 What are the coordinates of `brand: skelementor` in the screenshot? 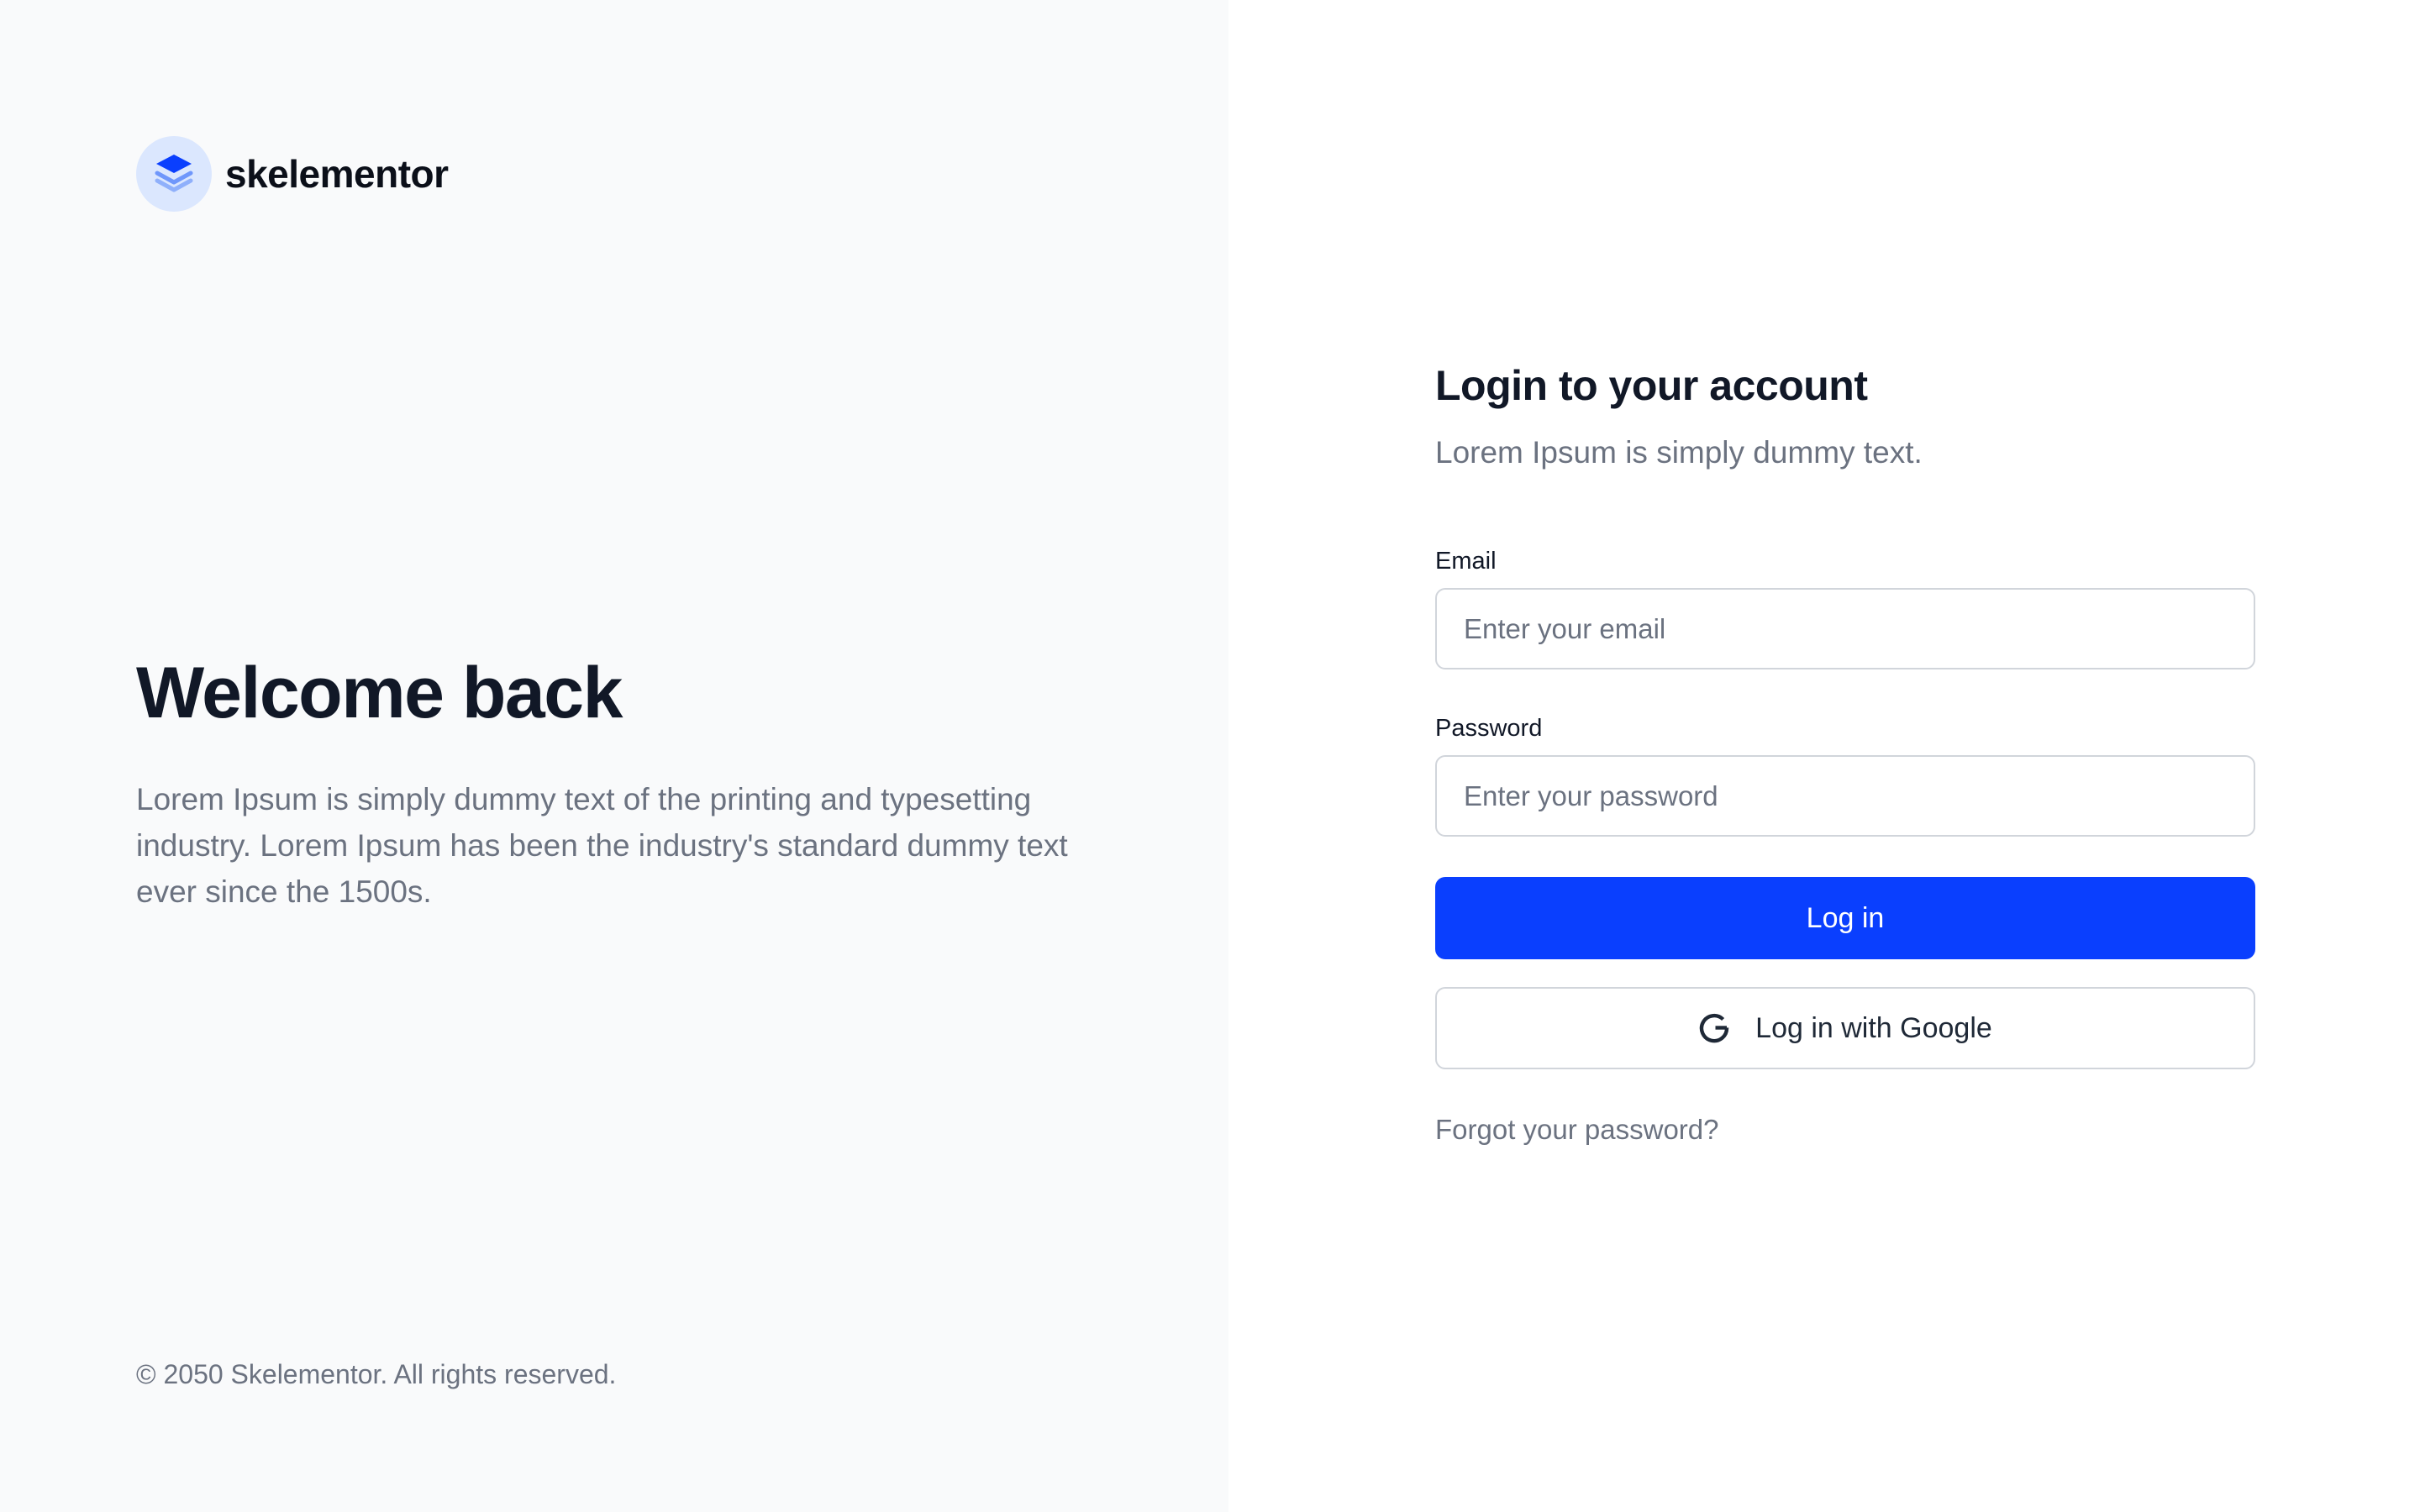 It's located at (292, 174).